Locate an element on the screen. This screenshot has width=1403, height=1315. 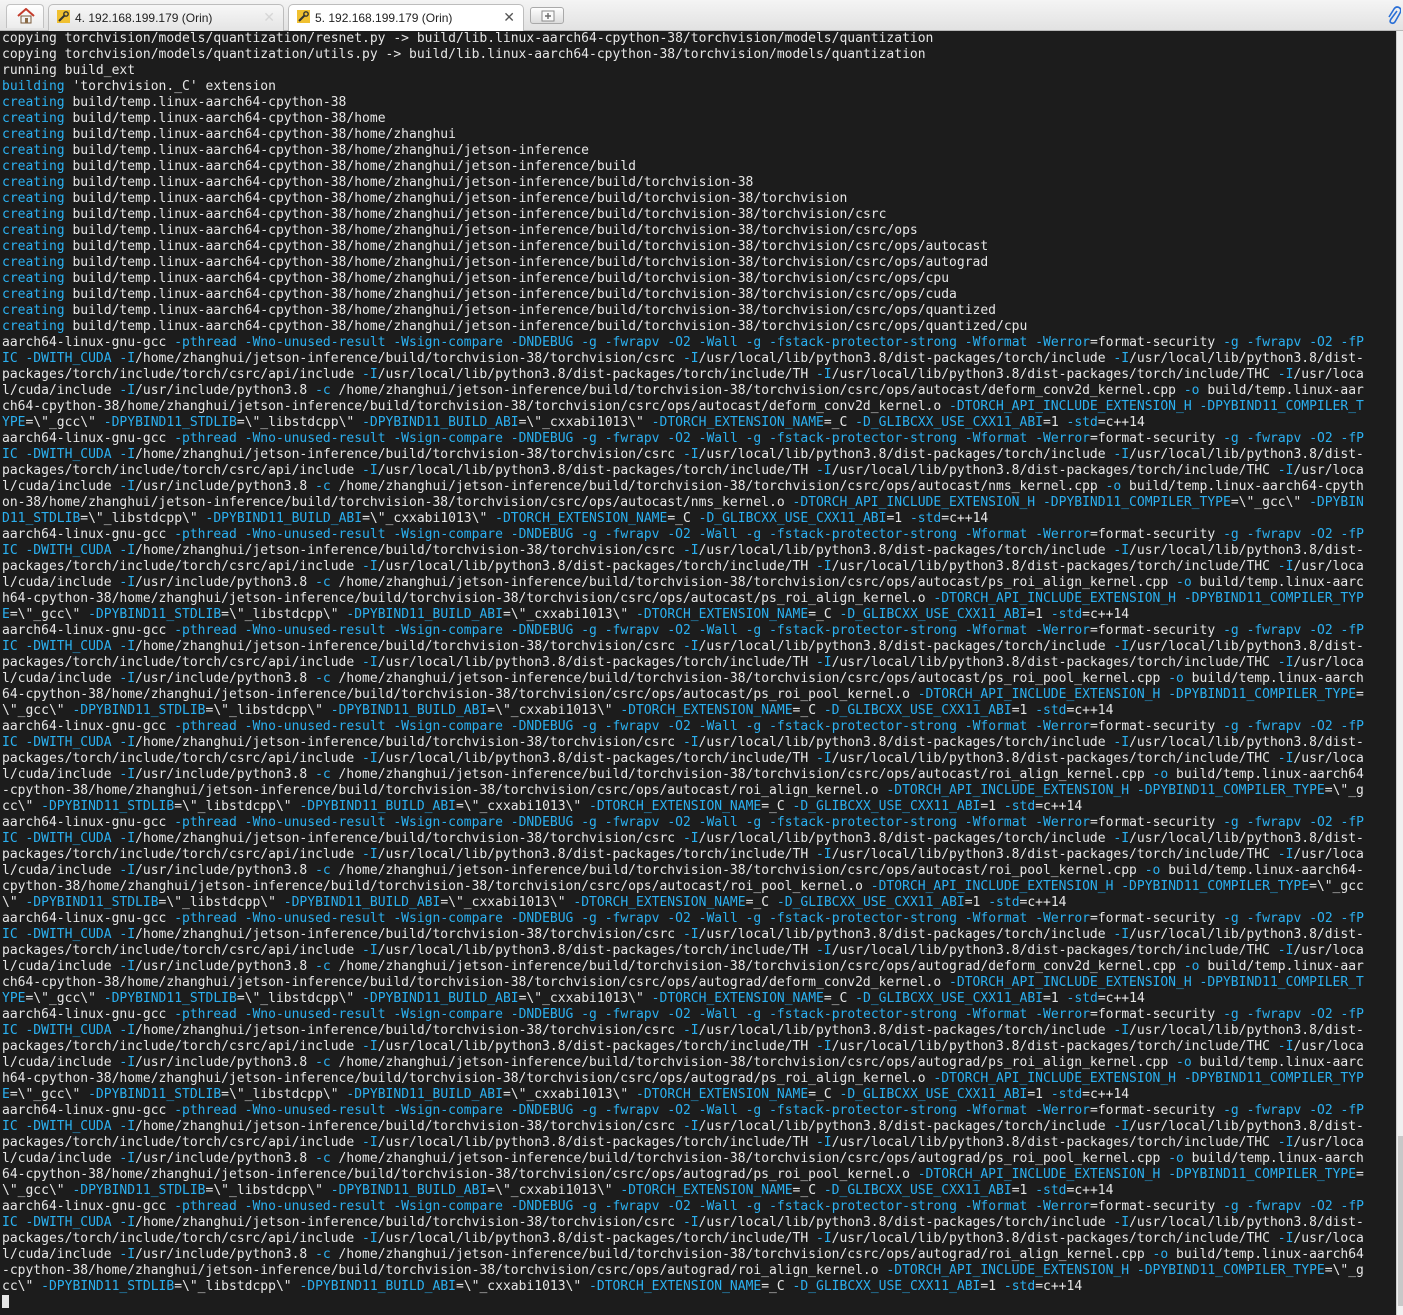
tab-session-4: 4. 192.168.199.179 (Orin) ✕ is located at coordinates (166, 17).